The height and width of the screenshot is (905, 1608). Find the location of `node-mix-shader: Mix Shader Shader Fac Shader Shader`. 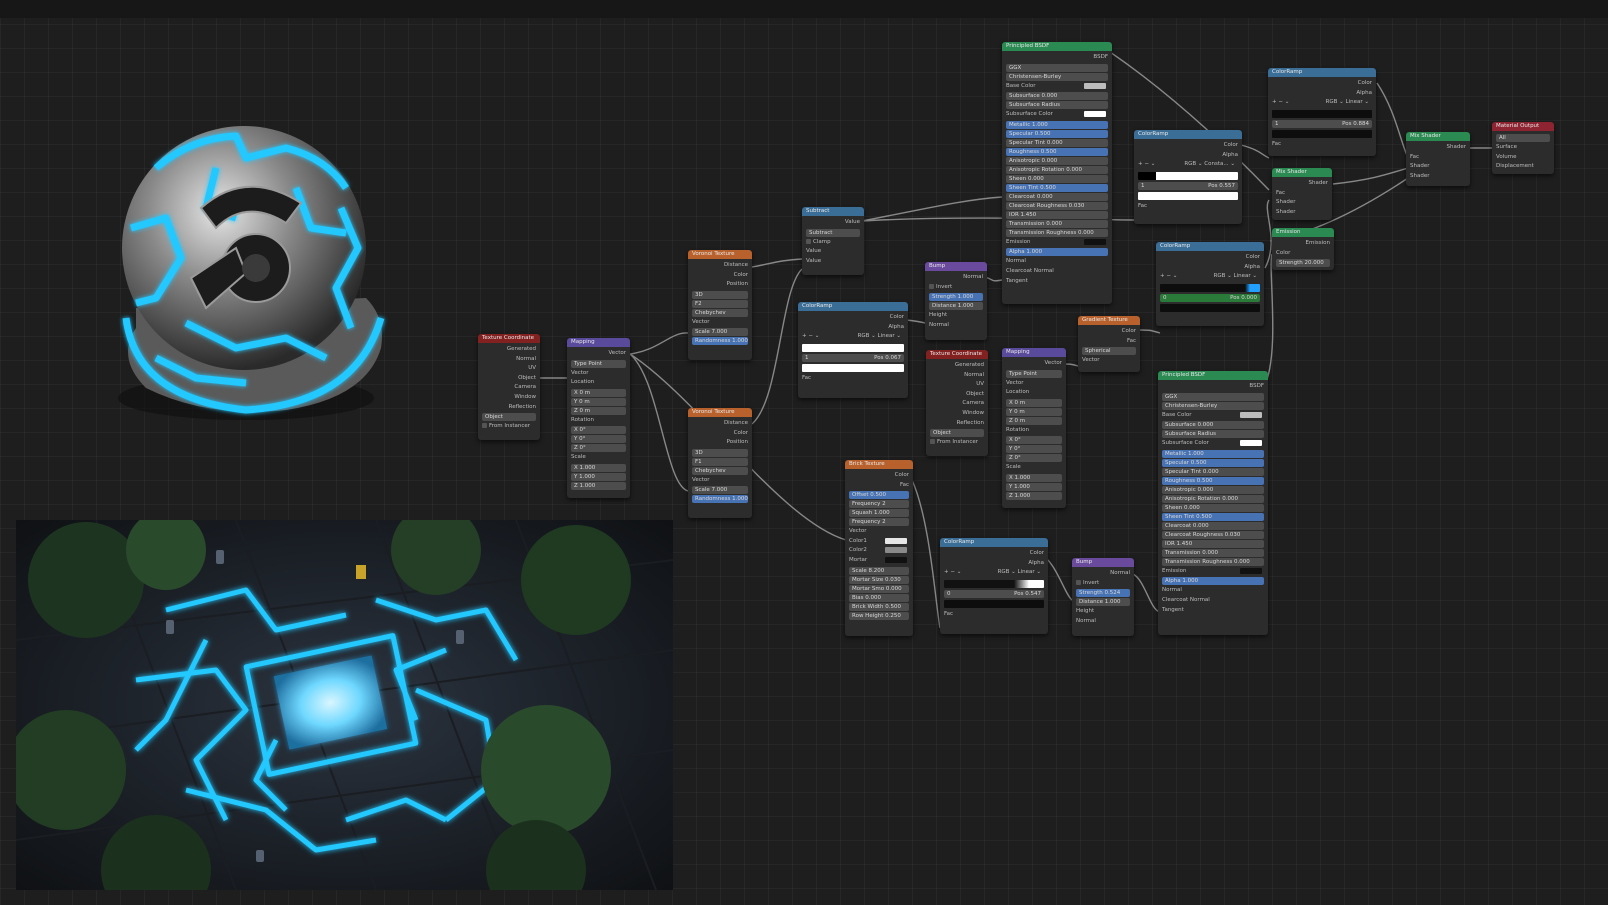

node-mix-shader: Mix Shader Shader Fac Shader Shader is located at coordinates (1302, 194).